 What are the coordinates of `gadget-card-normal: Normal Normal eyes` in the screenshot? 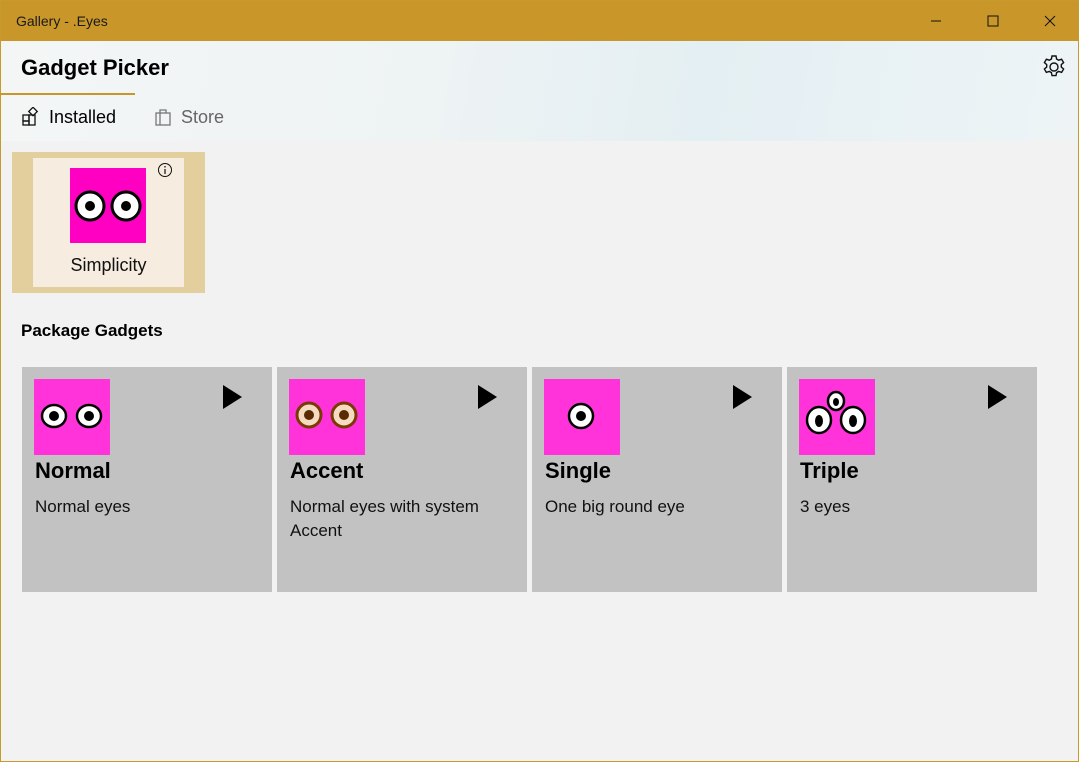 It's located at (147, 479).